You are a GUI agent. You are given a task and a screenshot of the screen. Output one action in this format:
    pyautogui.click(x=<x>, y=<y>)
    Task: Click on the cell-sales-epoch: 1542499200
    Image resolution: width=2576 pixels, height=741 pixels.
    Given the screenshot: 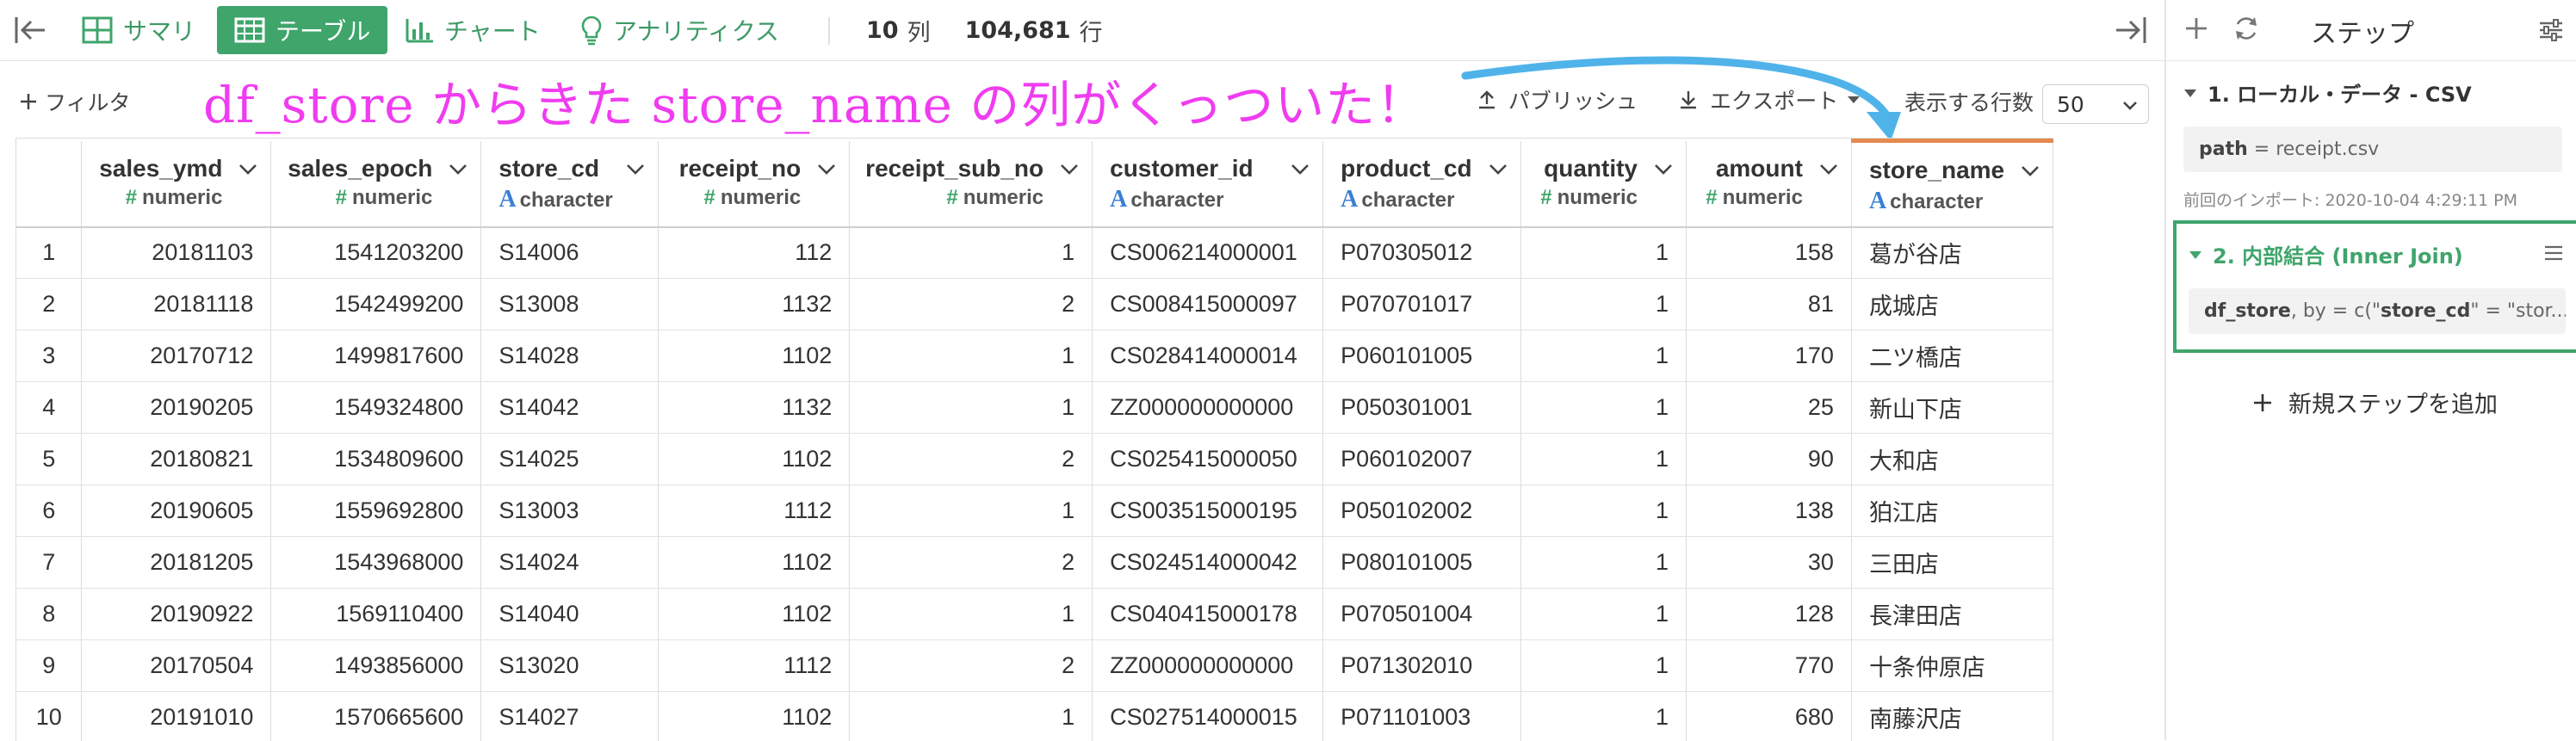 What is the action you would take?
    pyautogui.click(x=376, y=304)
    